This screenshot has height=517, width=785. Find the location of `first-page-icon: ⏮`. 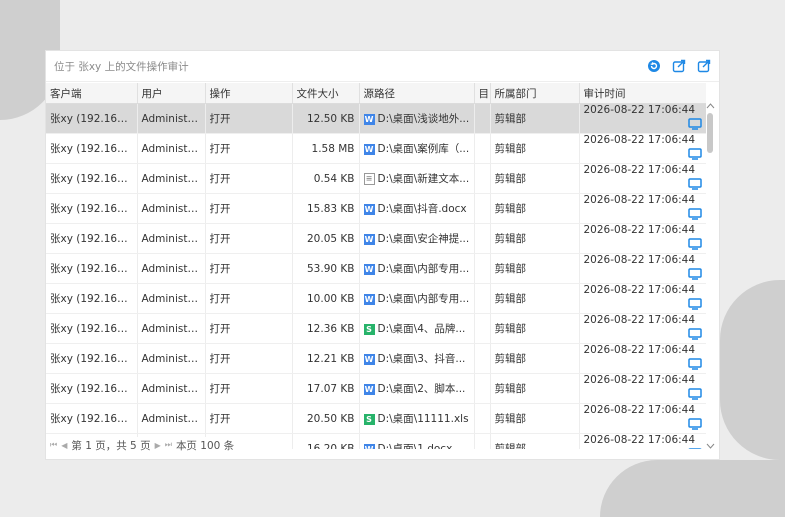

first-page-icon: ⏮ is located at coordinates (53, 445).